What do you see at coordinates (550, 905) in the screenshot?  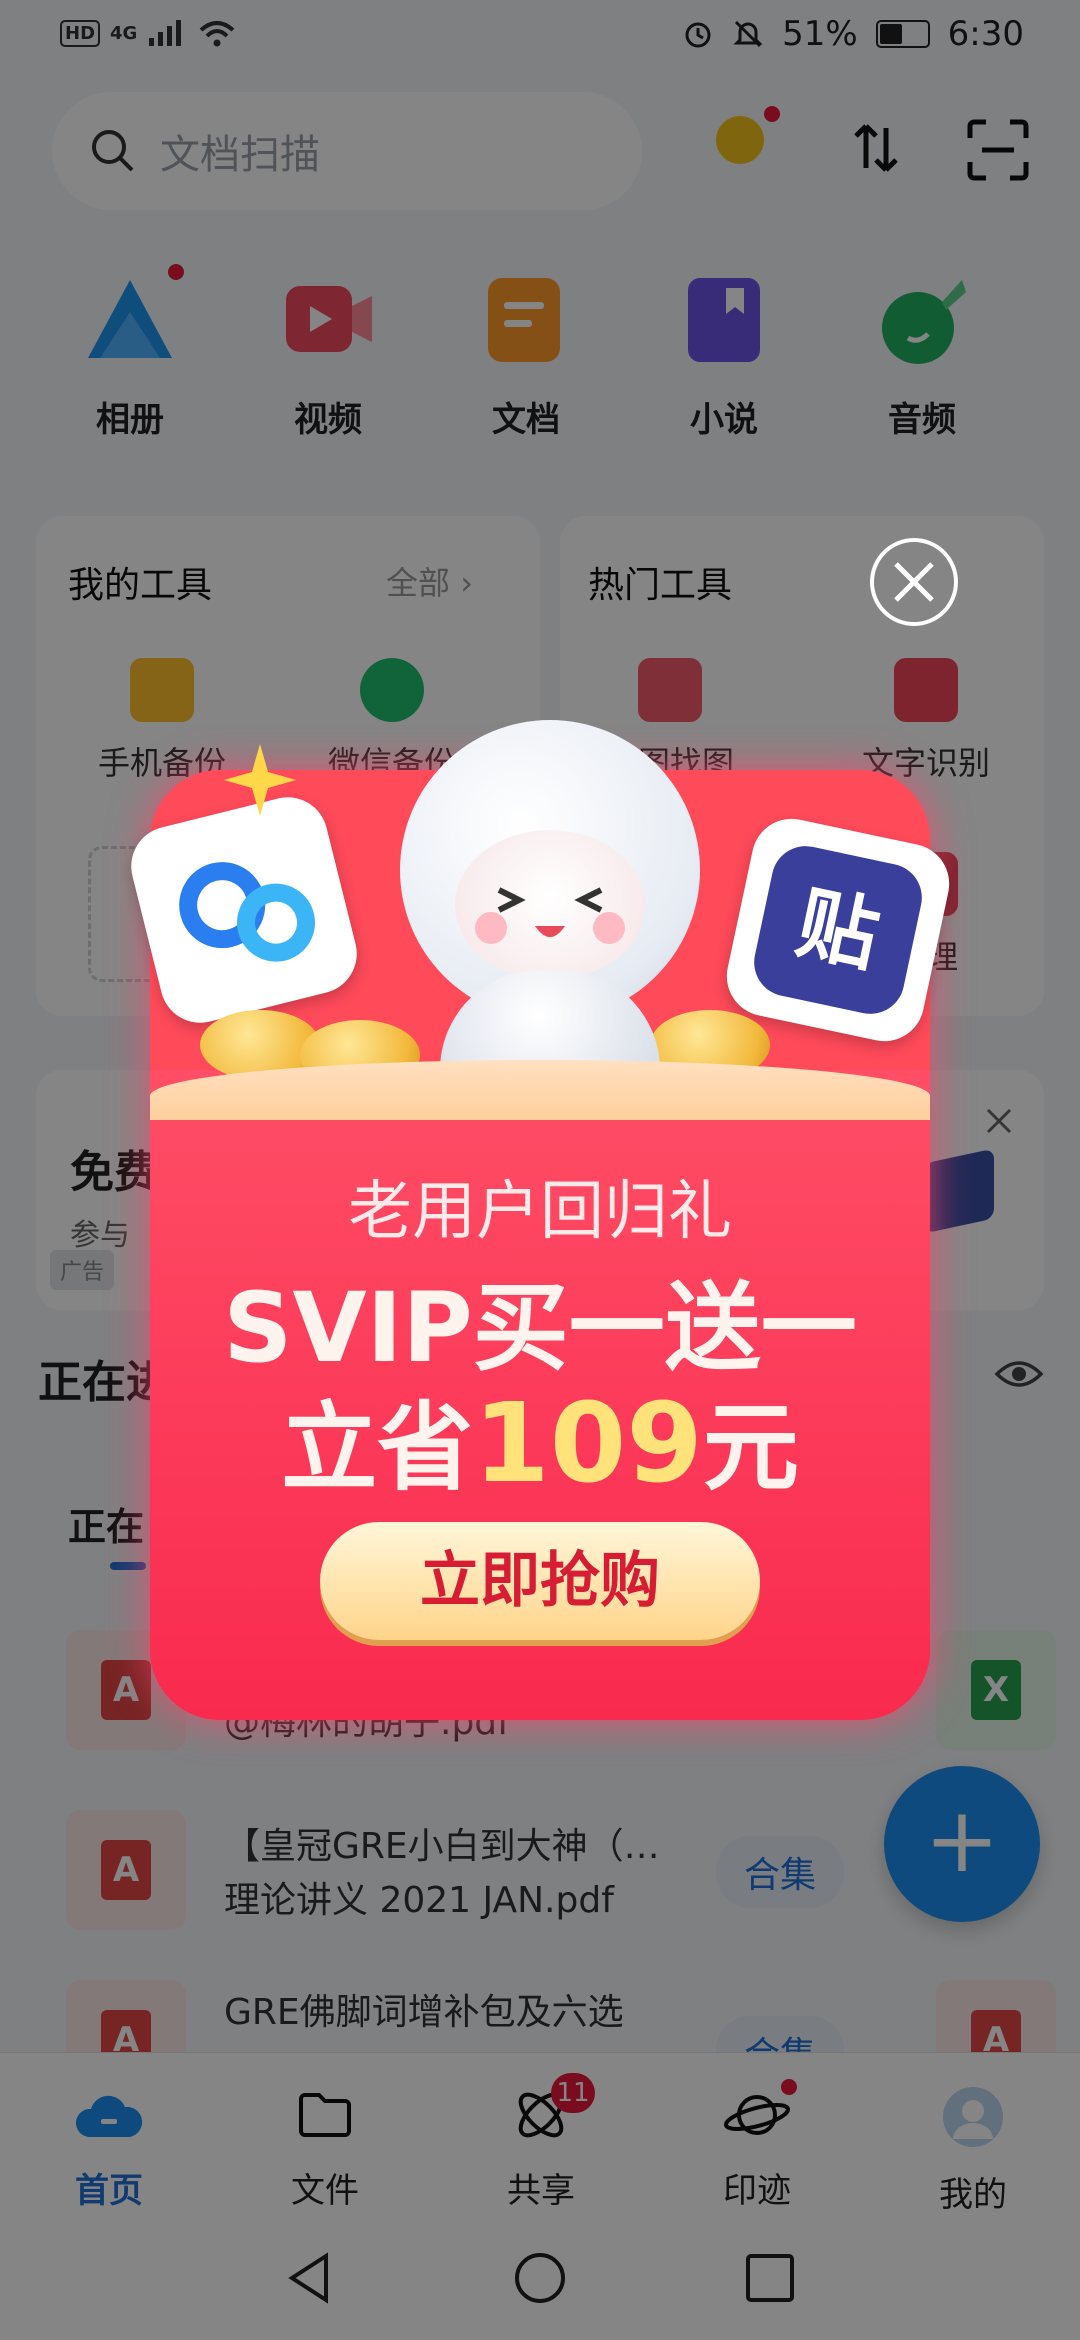 I see `mascot-face` at bounding box center [550, 905].